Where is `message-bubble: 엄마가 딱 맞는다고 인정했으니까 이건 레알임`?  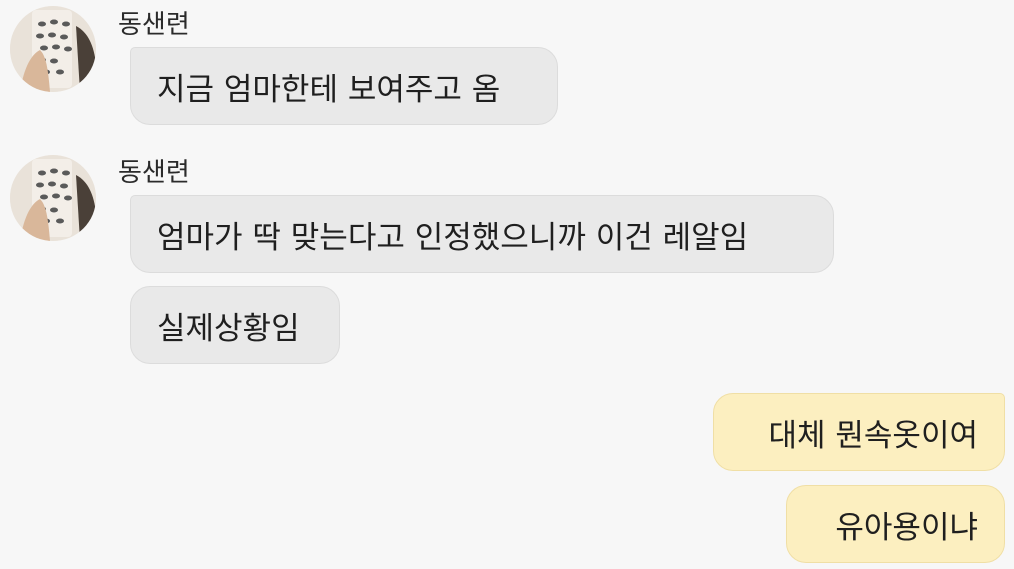
message-bubble: 엄마가 딱 맞는다고 인정했으니까 이건 레알임 is located at coordinates (482, 234).